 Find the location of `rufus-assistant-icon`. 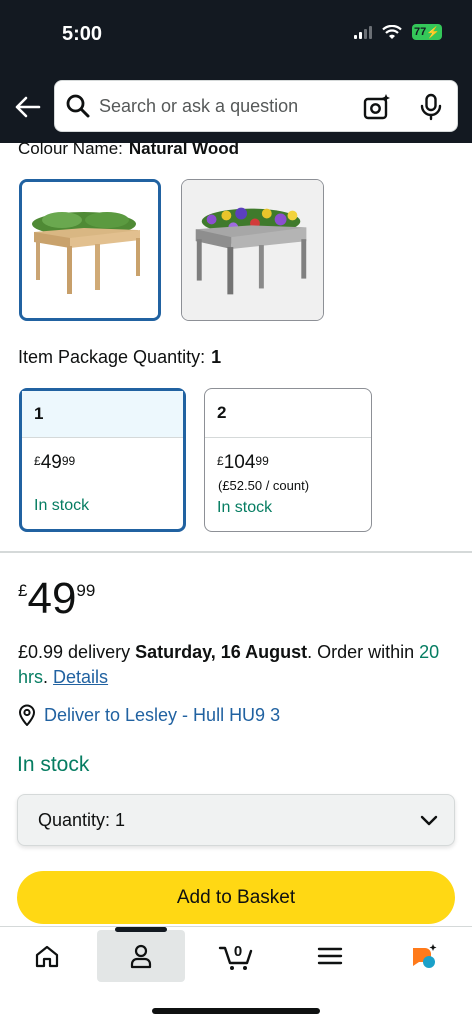

rufus-assistant-icon is located at coordinates (425, 956).